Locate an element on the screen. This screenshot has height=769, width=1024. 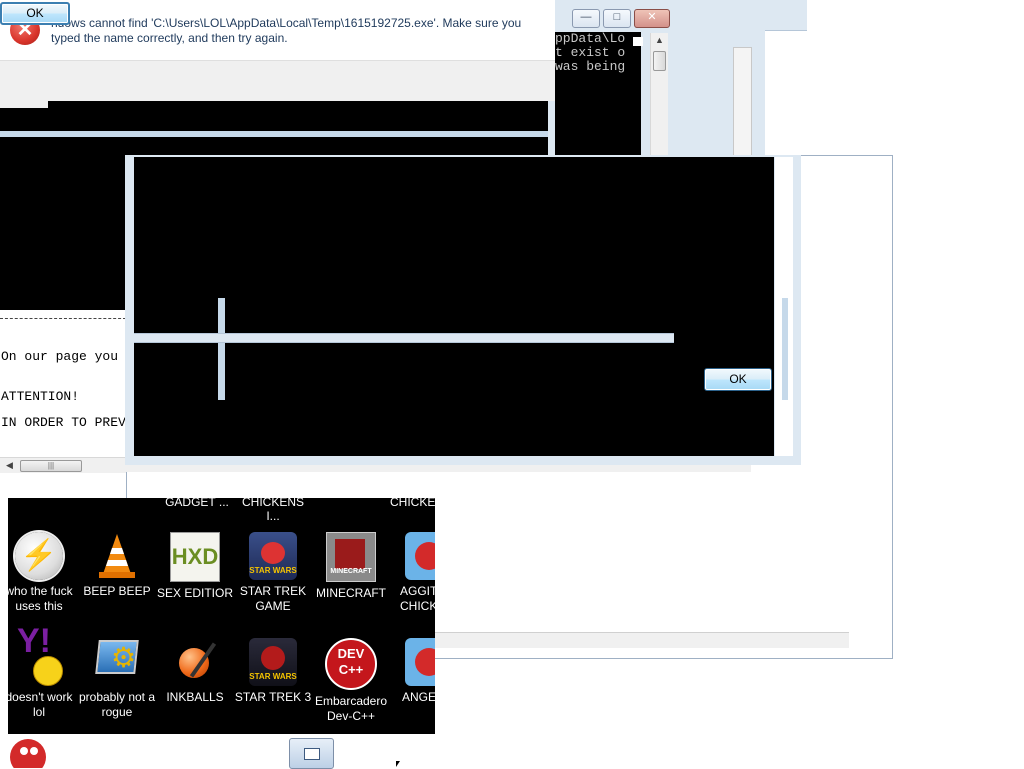
maximize-button: □ is located at coordinates (617, 18).